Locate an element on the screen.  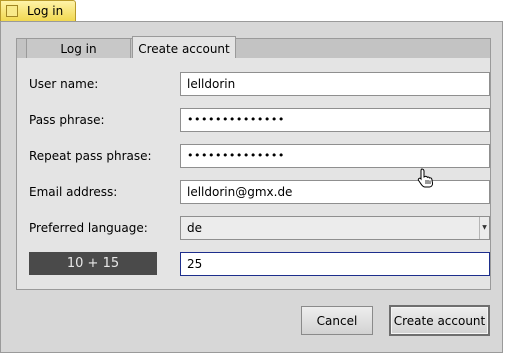
language-selected-value: de is located at coordinates (194, 228).